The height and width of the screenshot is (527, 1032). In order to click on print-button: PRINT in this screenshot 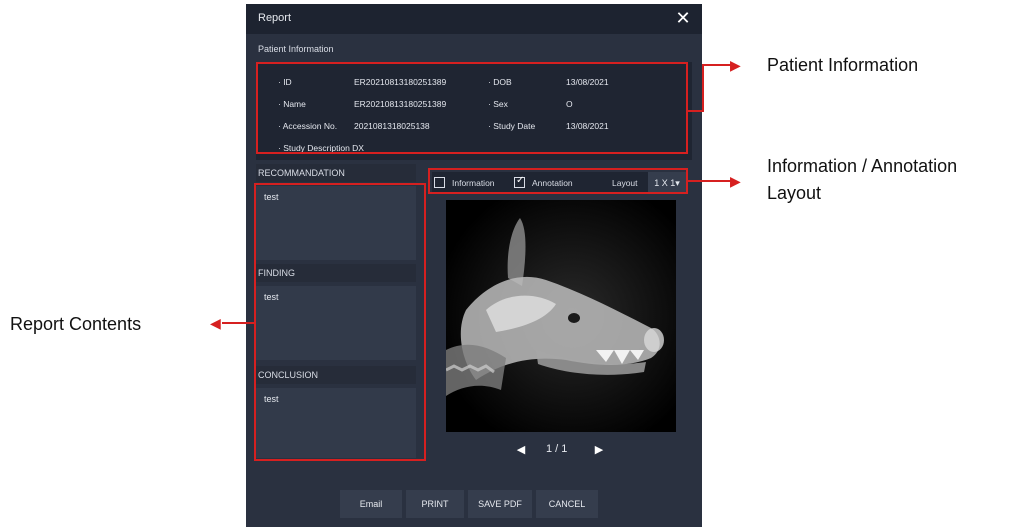, I will do `click(435, 504)`.